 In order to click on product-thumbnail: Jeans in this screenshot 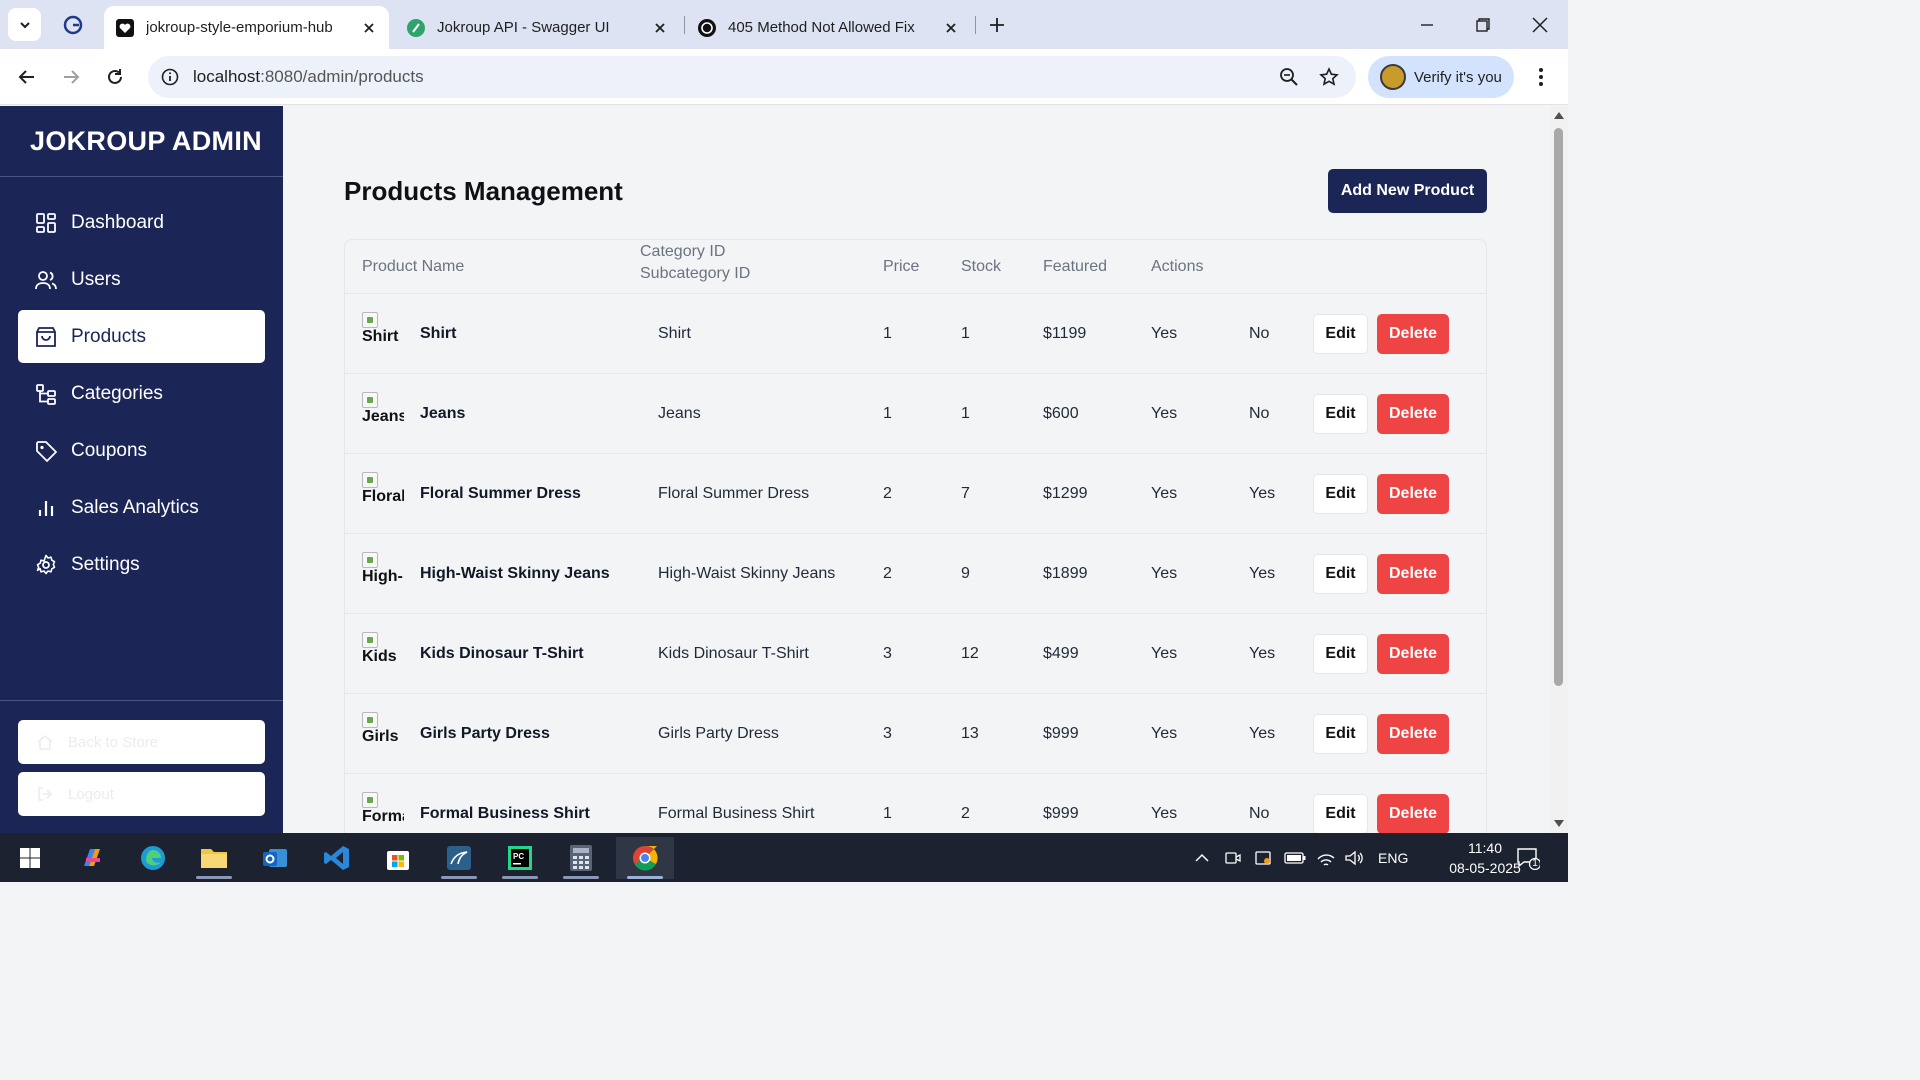, I will do `click(383, 414)`.